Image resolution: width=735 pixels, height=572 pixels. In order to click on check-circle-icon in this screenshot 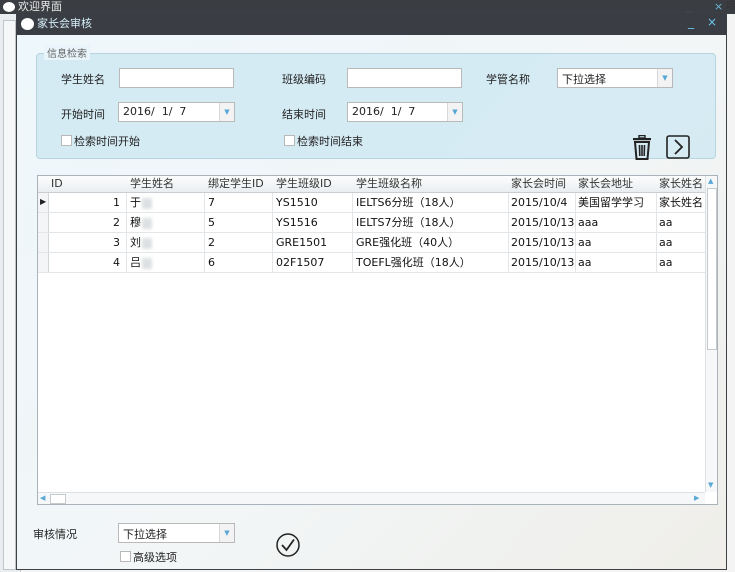, I will do `click(288, 545)`.